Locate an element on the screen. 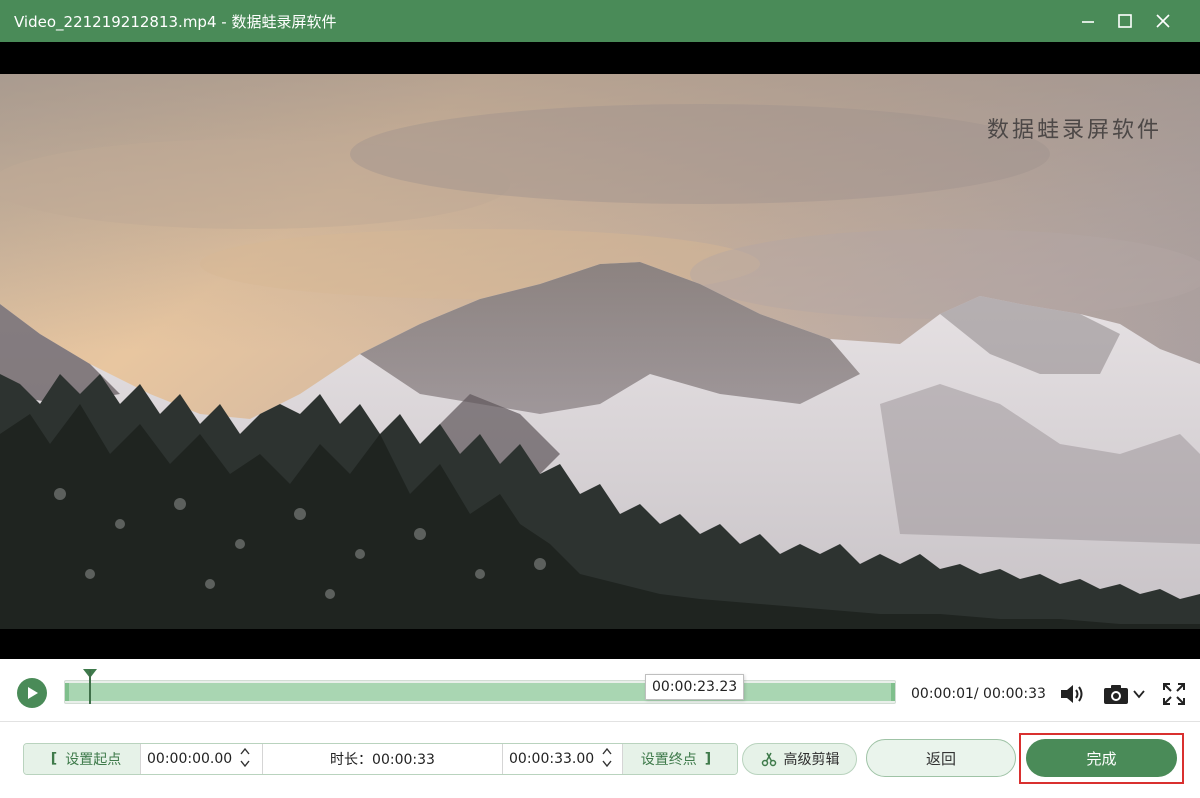 This screenshot has width=1200, height=798. start-time-decrement is located at coordinates (245, 765).